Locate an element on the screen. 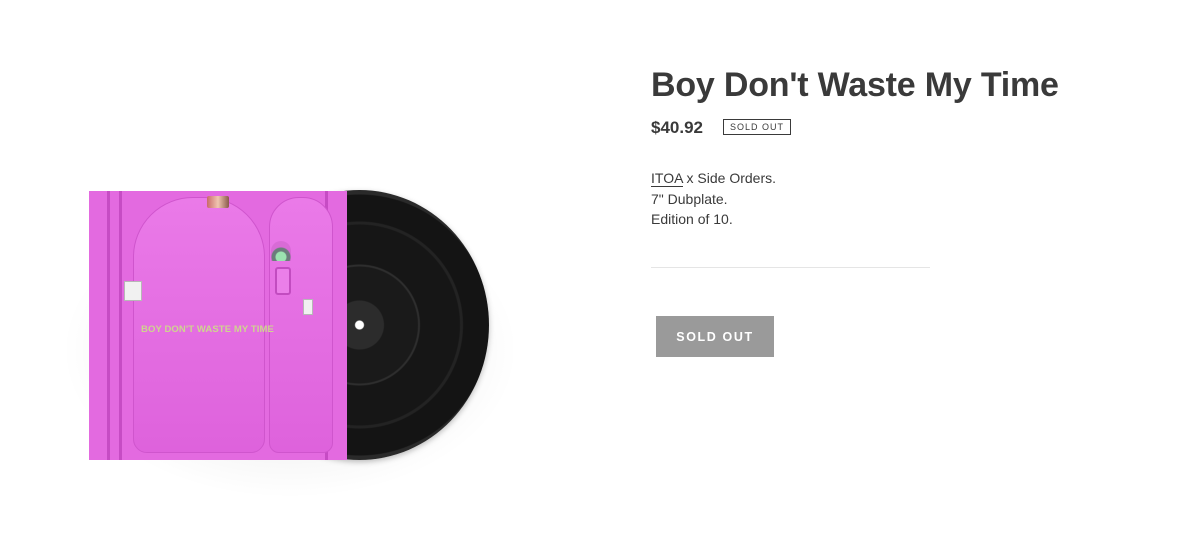 Image resolution: width=1200 pixels, height=547 pixels. description-line-2: 7" Dubplate. is located at coordinates (689, 198).